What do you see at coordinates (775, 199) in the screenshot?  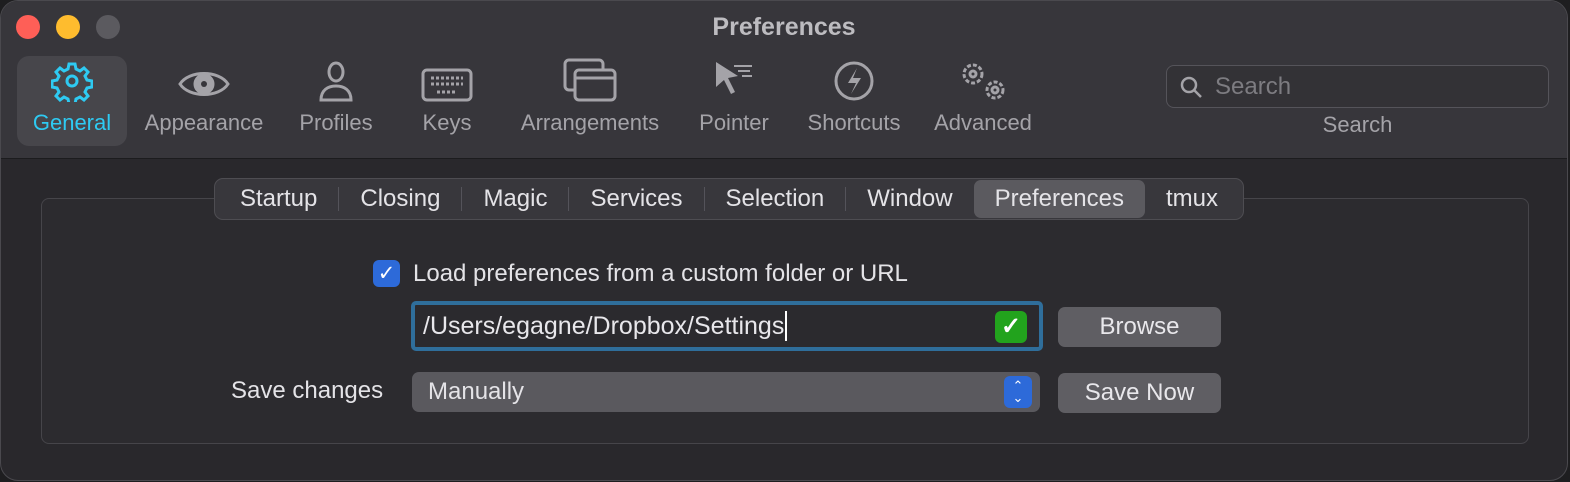 I see `tab-selection: Selection` at bounding box center [775, 199].